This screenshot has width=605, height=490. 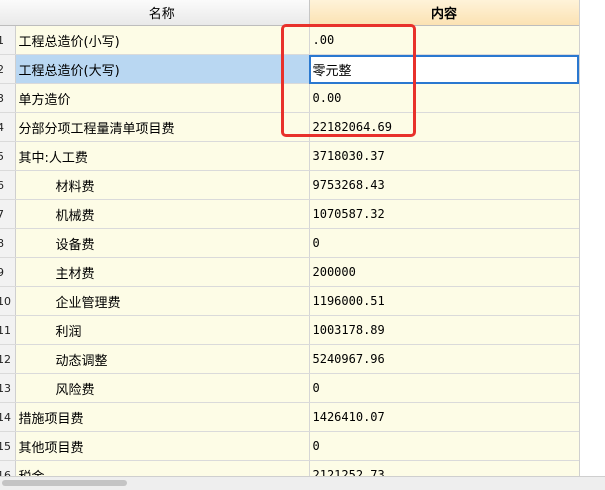 I want to click on row-number: 10, so click(x=8, y=301).